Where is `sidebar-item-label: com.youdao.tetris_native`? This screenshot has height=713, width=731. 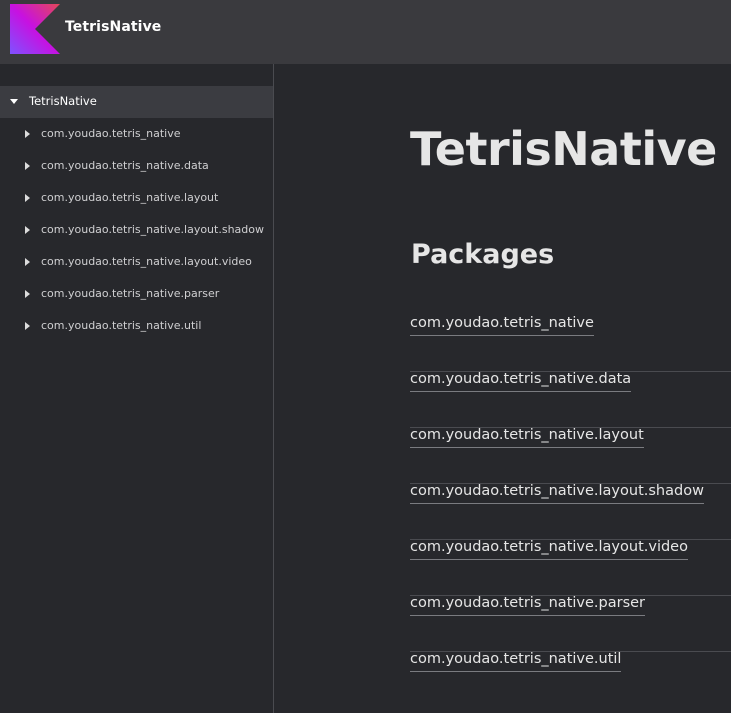 sidebar-item-label: com.youdao.tetris_native is located at coordinates (111, 133).